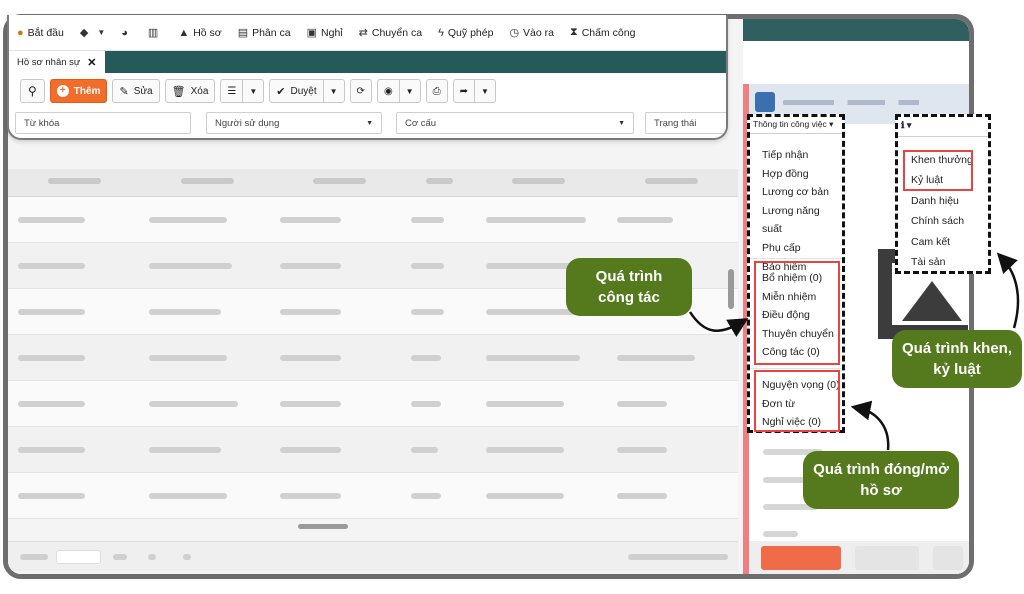 The width and height of the screenshot is (1024, 594). What do you see at coordinates (685, 123) in the screenshot?
I see `status-select: Trạng thái` at bounding box center [685, 123].